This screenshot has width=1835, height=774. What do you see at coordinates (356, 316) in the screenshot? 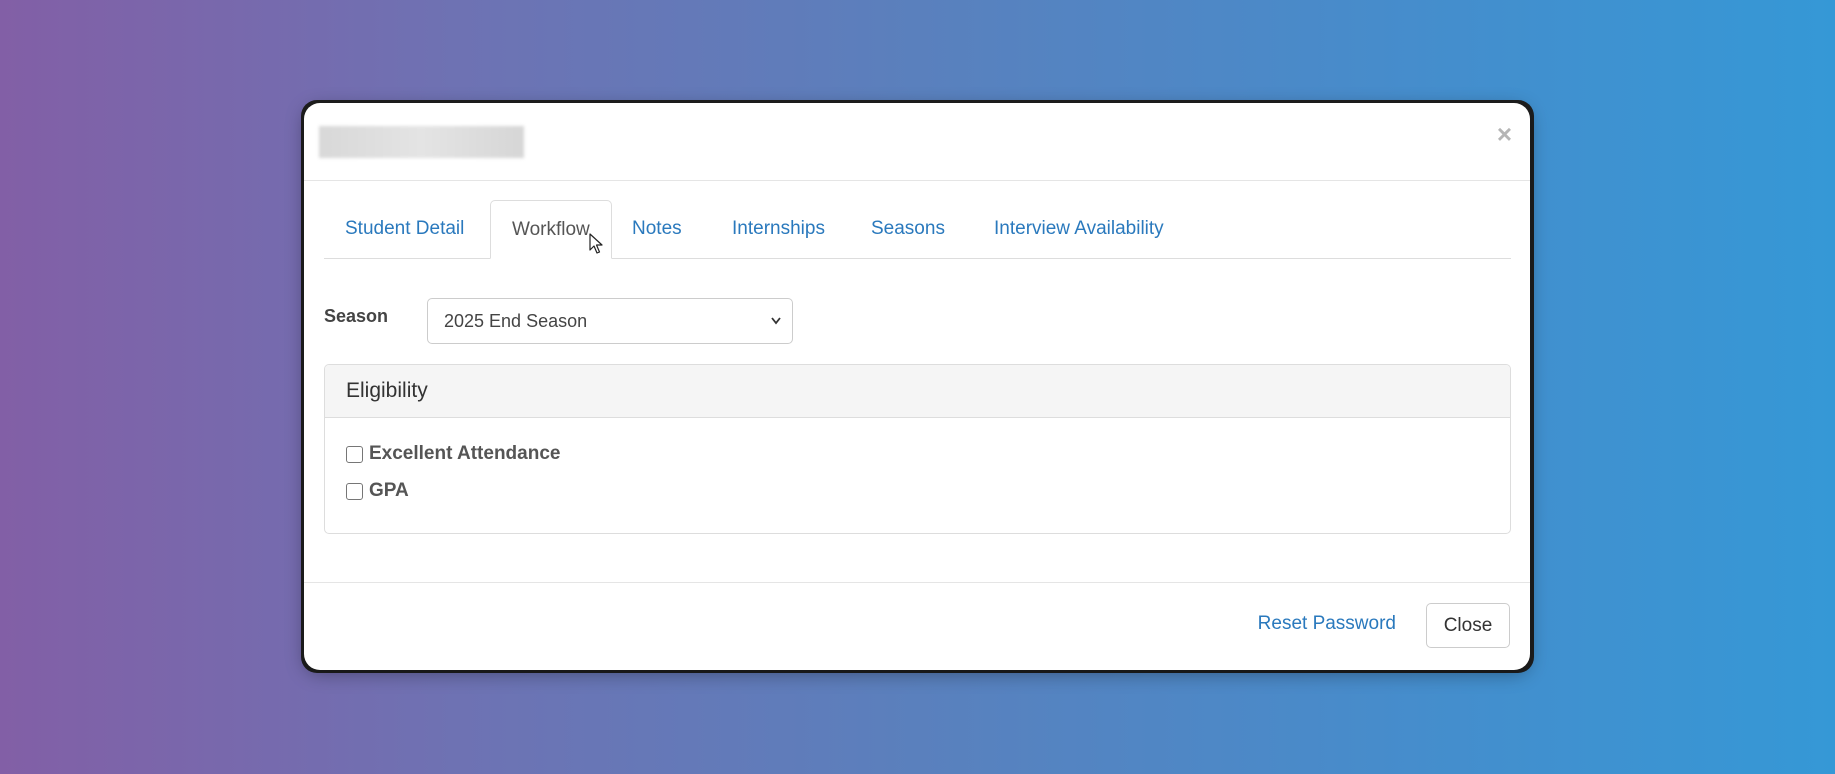
I see `season-label: Season` at bounding box center [356, 316].